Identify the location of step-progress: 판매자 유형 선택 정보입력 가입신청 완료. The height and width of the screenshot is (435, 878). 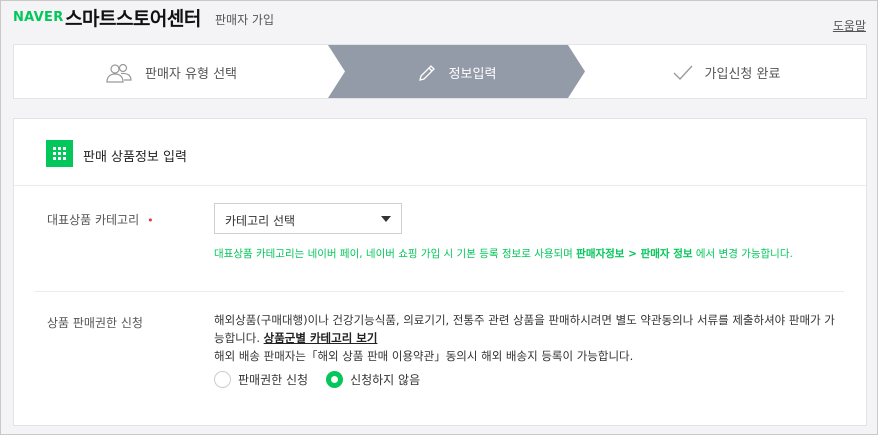
(440, 71).